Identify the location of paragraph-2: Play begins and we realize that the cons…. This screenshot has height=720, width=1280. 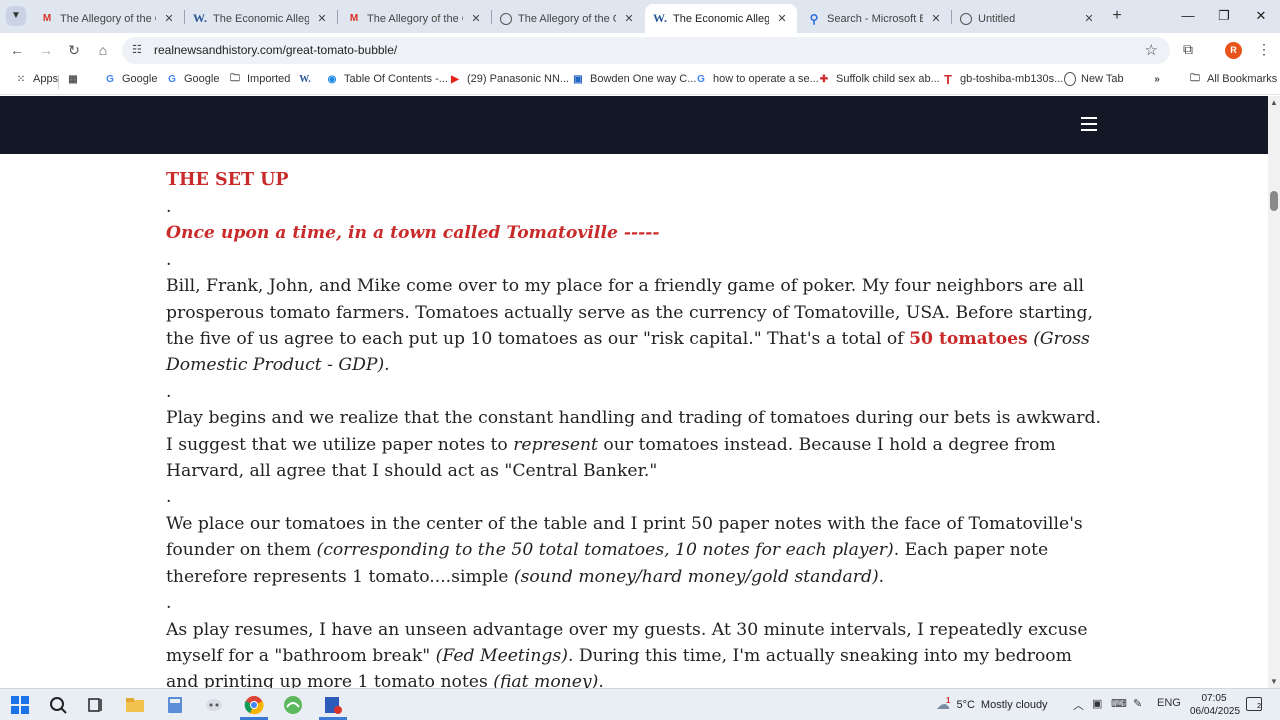
(636, 444).